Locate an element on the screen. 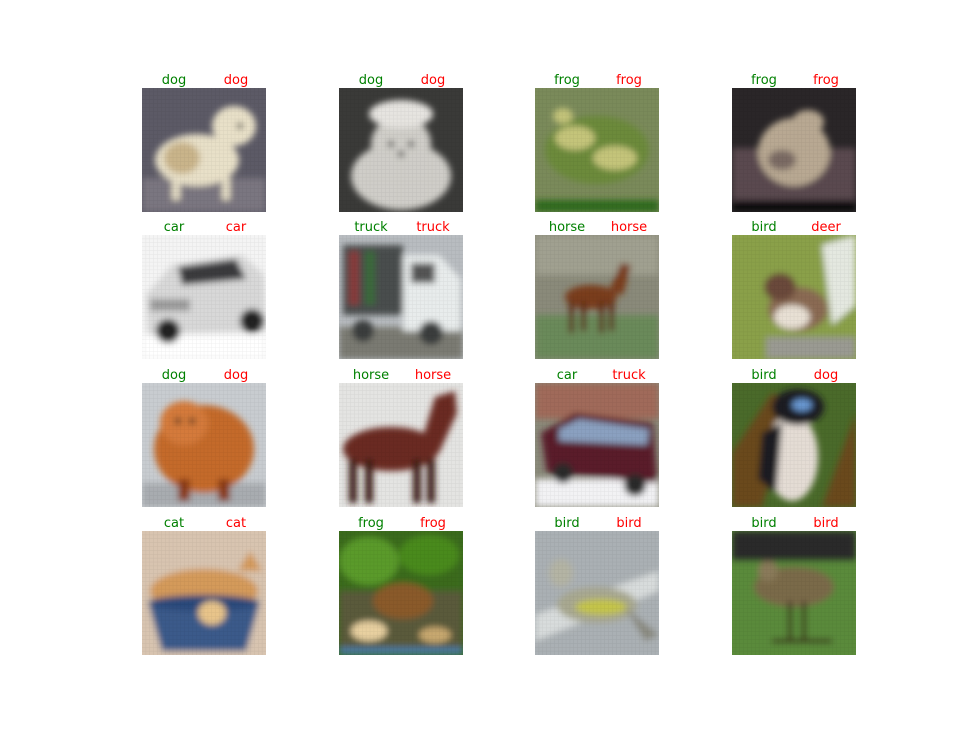 The image size is (973, 736). true-label: truck is located at coordinates (371, 227).